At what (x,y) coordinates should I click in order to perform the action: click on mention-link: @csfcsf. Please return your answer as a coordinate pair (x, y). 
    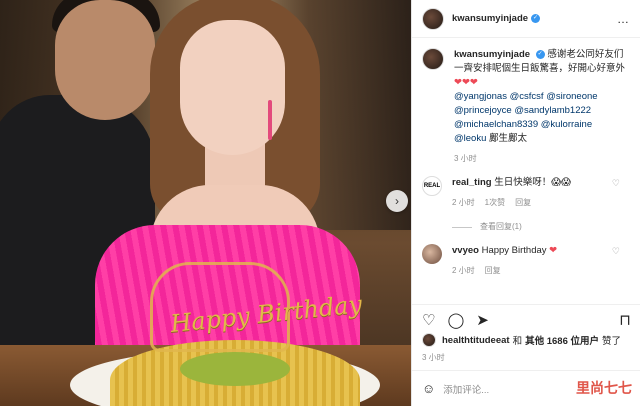
    Looking at the image, I should click on (527, 96).